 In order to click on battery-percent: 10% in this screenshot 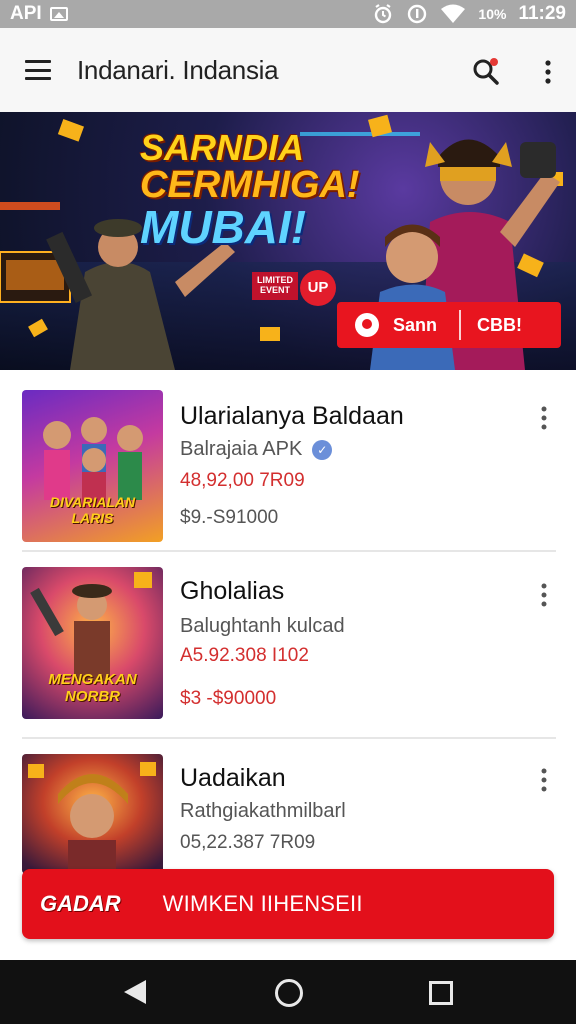, I will do `click(492, 14)`.